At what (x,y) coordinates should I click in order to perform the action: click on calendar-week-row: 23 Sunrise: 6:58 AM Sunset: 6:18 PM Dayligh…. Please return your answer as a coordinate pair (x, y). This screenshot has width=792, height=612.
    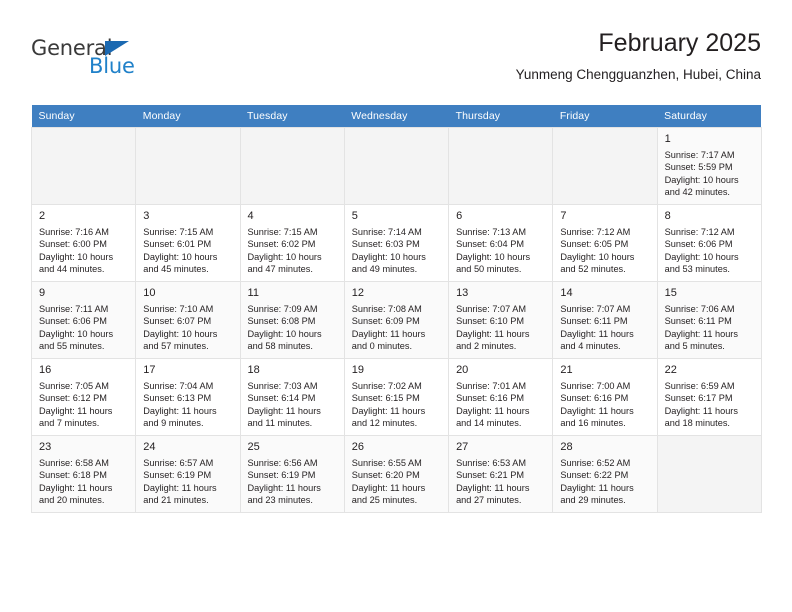
    Looking at the image, I should click on (396, 474).